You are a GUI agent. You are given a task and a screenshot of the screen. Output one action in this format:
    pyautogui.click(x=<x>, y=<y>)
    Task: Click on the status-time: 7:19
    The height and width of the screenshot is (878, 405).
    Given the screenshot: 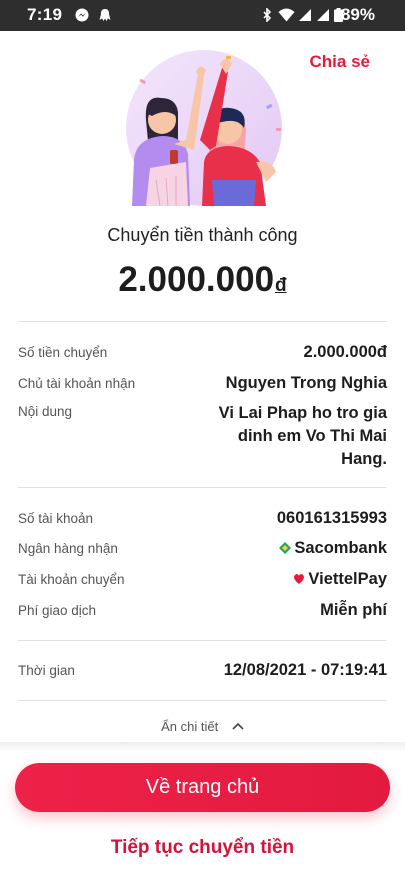 What is the action you would take?
    pyautogui.click(x=45, y=14)
    